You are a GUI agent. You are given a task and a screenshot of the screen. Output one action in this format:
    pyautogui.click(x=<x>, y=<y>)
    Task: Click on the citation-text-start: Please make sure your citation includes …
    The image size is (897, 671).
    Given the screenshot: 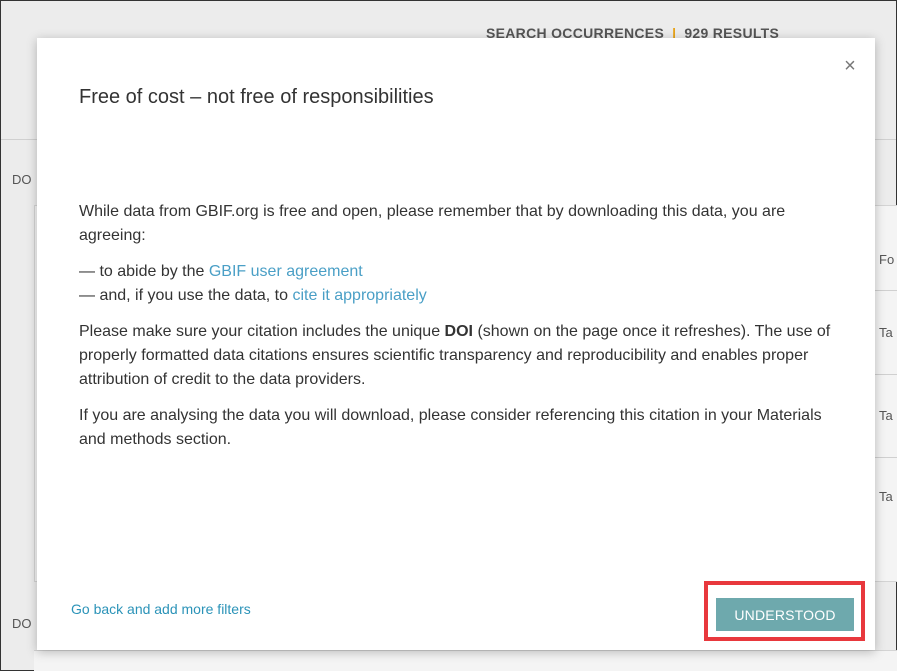 What is the action you would take?
    pyautogui.click(x=262, y=331)
    